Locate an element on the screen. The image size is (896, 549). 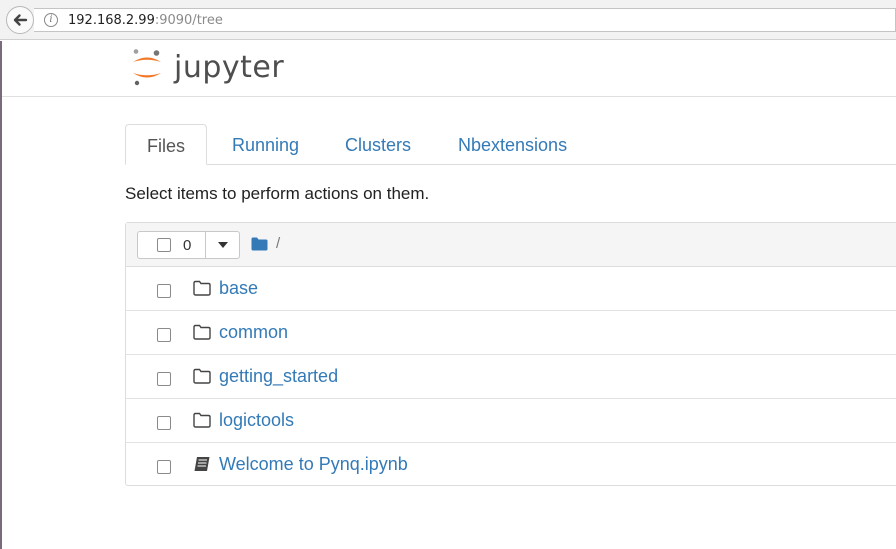
list-item: common is located at coordinates (511, 333).